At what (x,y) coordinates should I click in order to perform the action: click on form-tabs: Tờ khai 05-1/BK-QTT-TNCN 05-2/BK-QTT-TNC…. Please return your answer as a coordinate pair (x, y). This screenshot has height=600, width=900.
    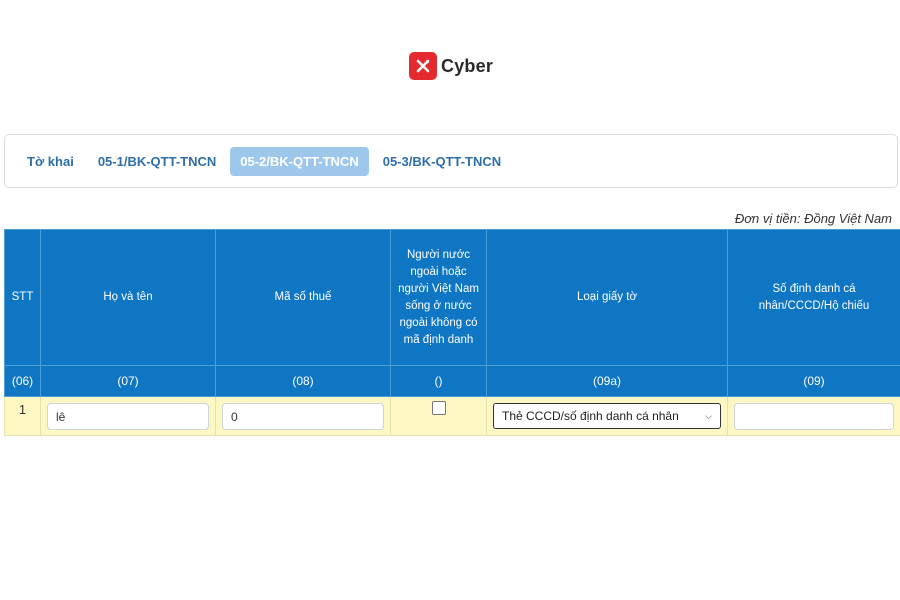
    Looking at the image, I should click on (451, 161).